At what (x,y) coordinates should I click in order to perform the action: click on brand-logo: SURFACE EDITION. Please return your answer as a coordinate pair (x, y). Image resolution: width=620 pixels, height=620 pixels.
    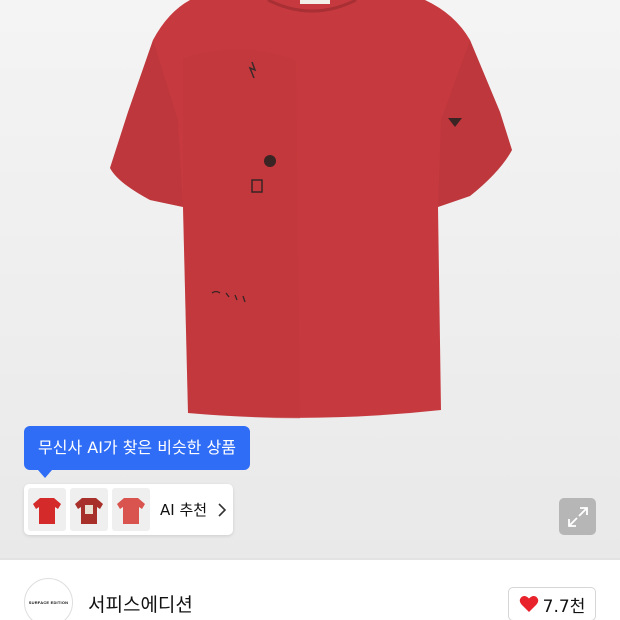
    Looking at the image, I should click on (48, 599).